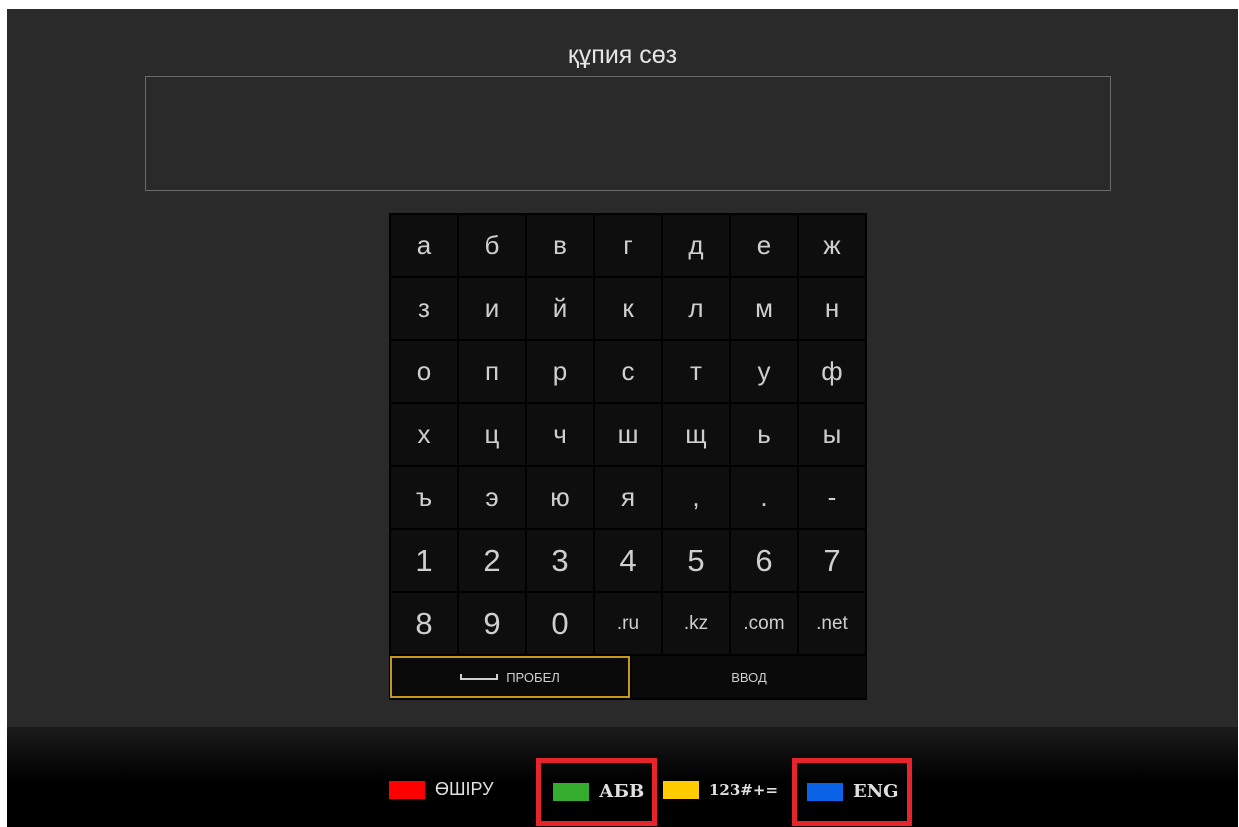 The height and width of the screenshot is (827, 1239). I want to click on keyboard-key: ю, so click(560, 497).